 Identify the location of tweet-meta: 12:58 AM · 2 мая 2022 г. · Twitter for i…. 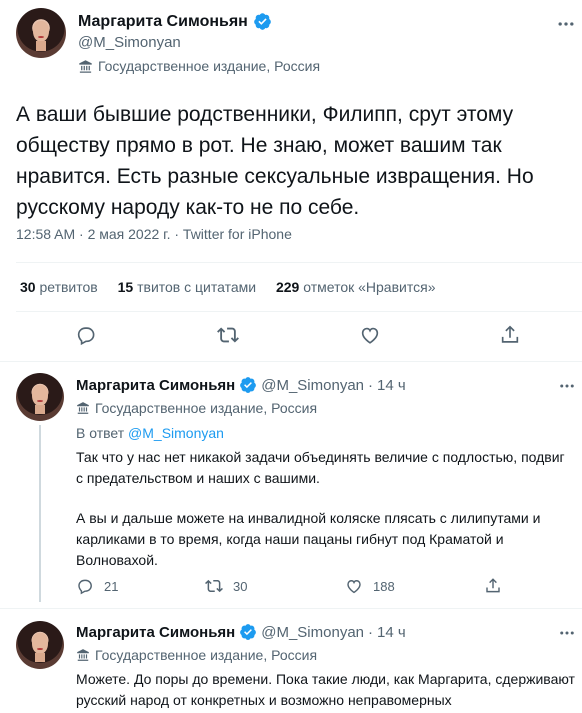
(154, 234).